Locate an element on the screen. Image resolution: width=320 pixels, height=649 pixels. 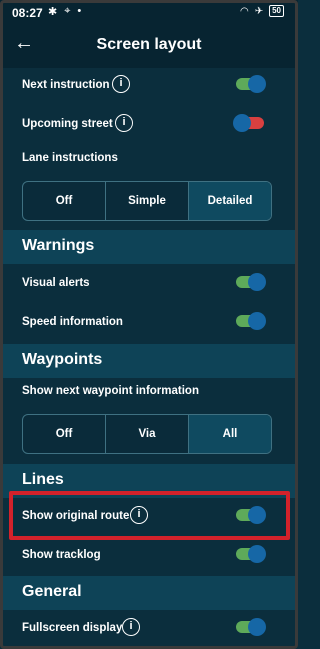
app-bar: ← Screen layout is located at coordinates (149, 46).